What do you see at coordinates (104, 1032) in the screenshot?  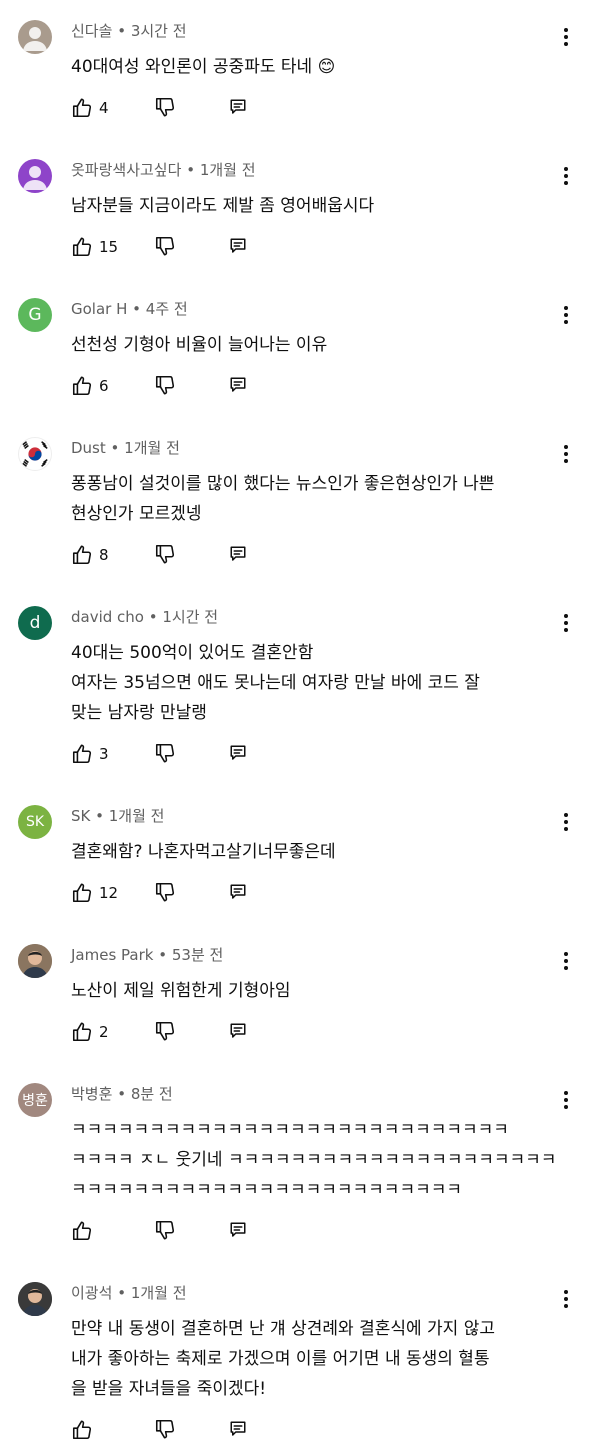 I see `like-count: 2` at bounding box center [104, 1032].